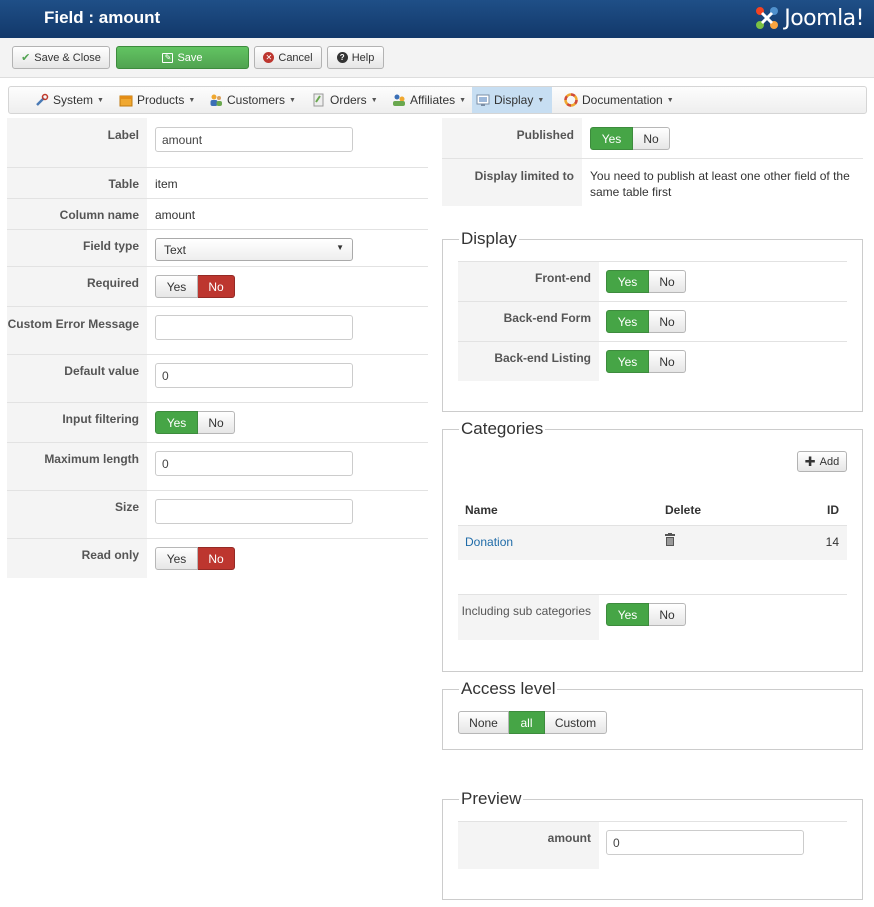 The width and height of the screenshot is (874, 907). I want to click on form-row-size: Size, so click(217, 514).